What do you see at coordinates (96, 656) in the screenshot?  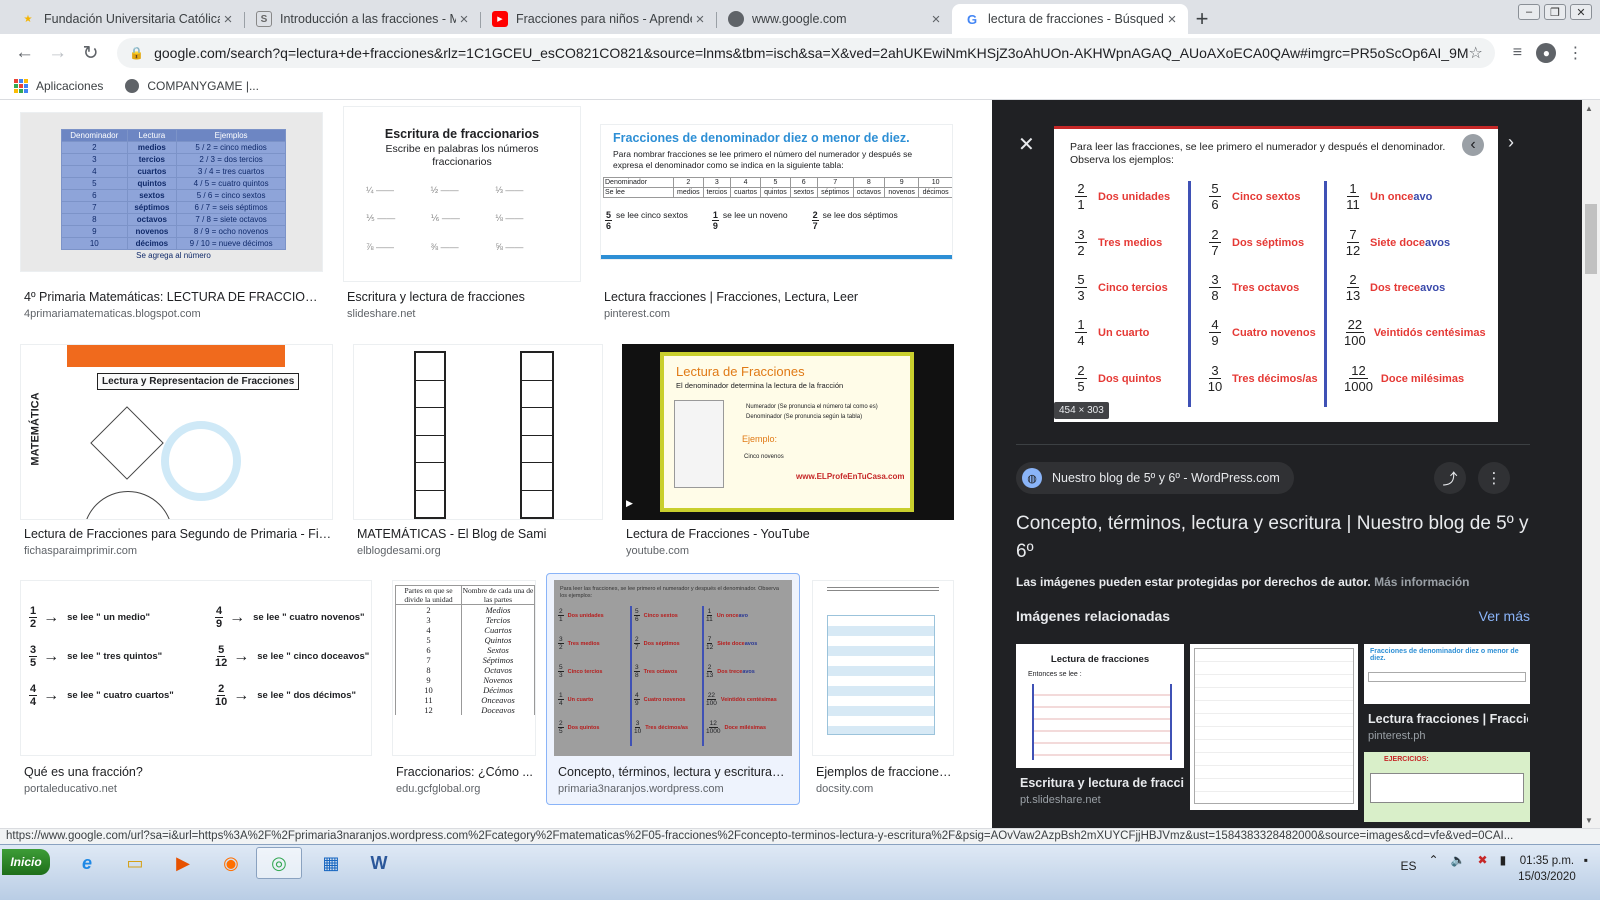 I see `fraction-reading: 35 → se lee " tres quintos"` at bounding box center [96, 656].